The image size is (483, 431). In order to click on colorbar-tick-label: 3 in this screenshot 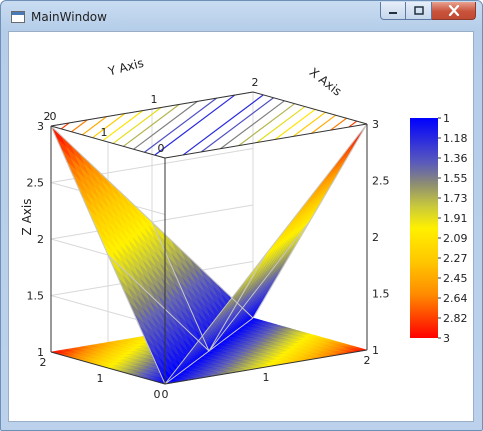, I will do `click(446, 338)`.